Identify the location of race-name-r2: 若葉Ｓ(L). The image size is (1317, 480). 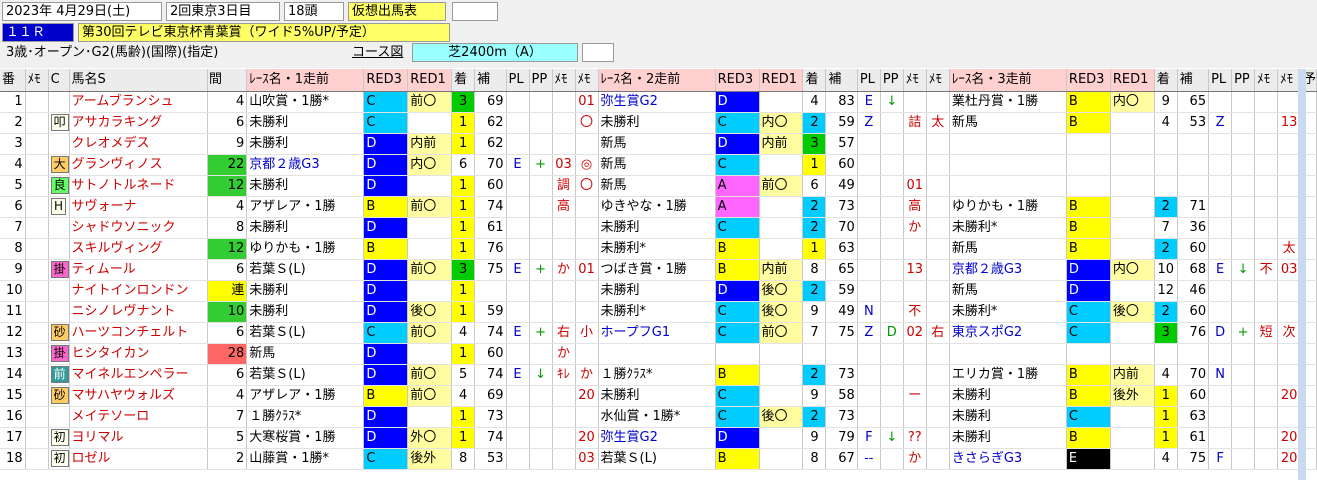
(657, 459).